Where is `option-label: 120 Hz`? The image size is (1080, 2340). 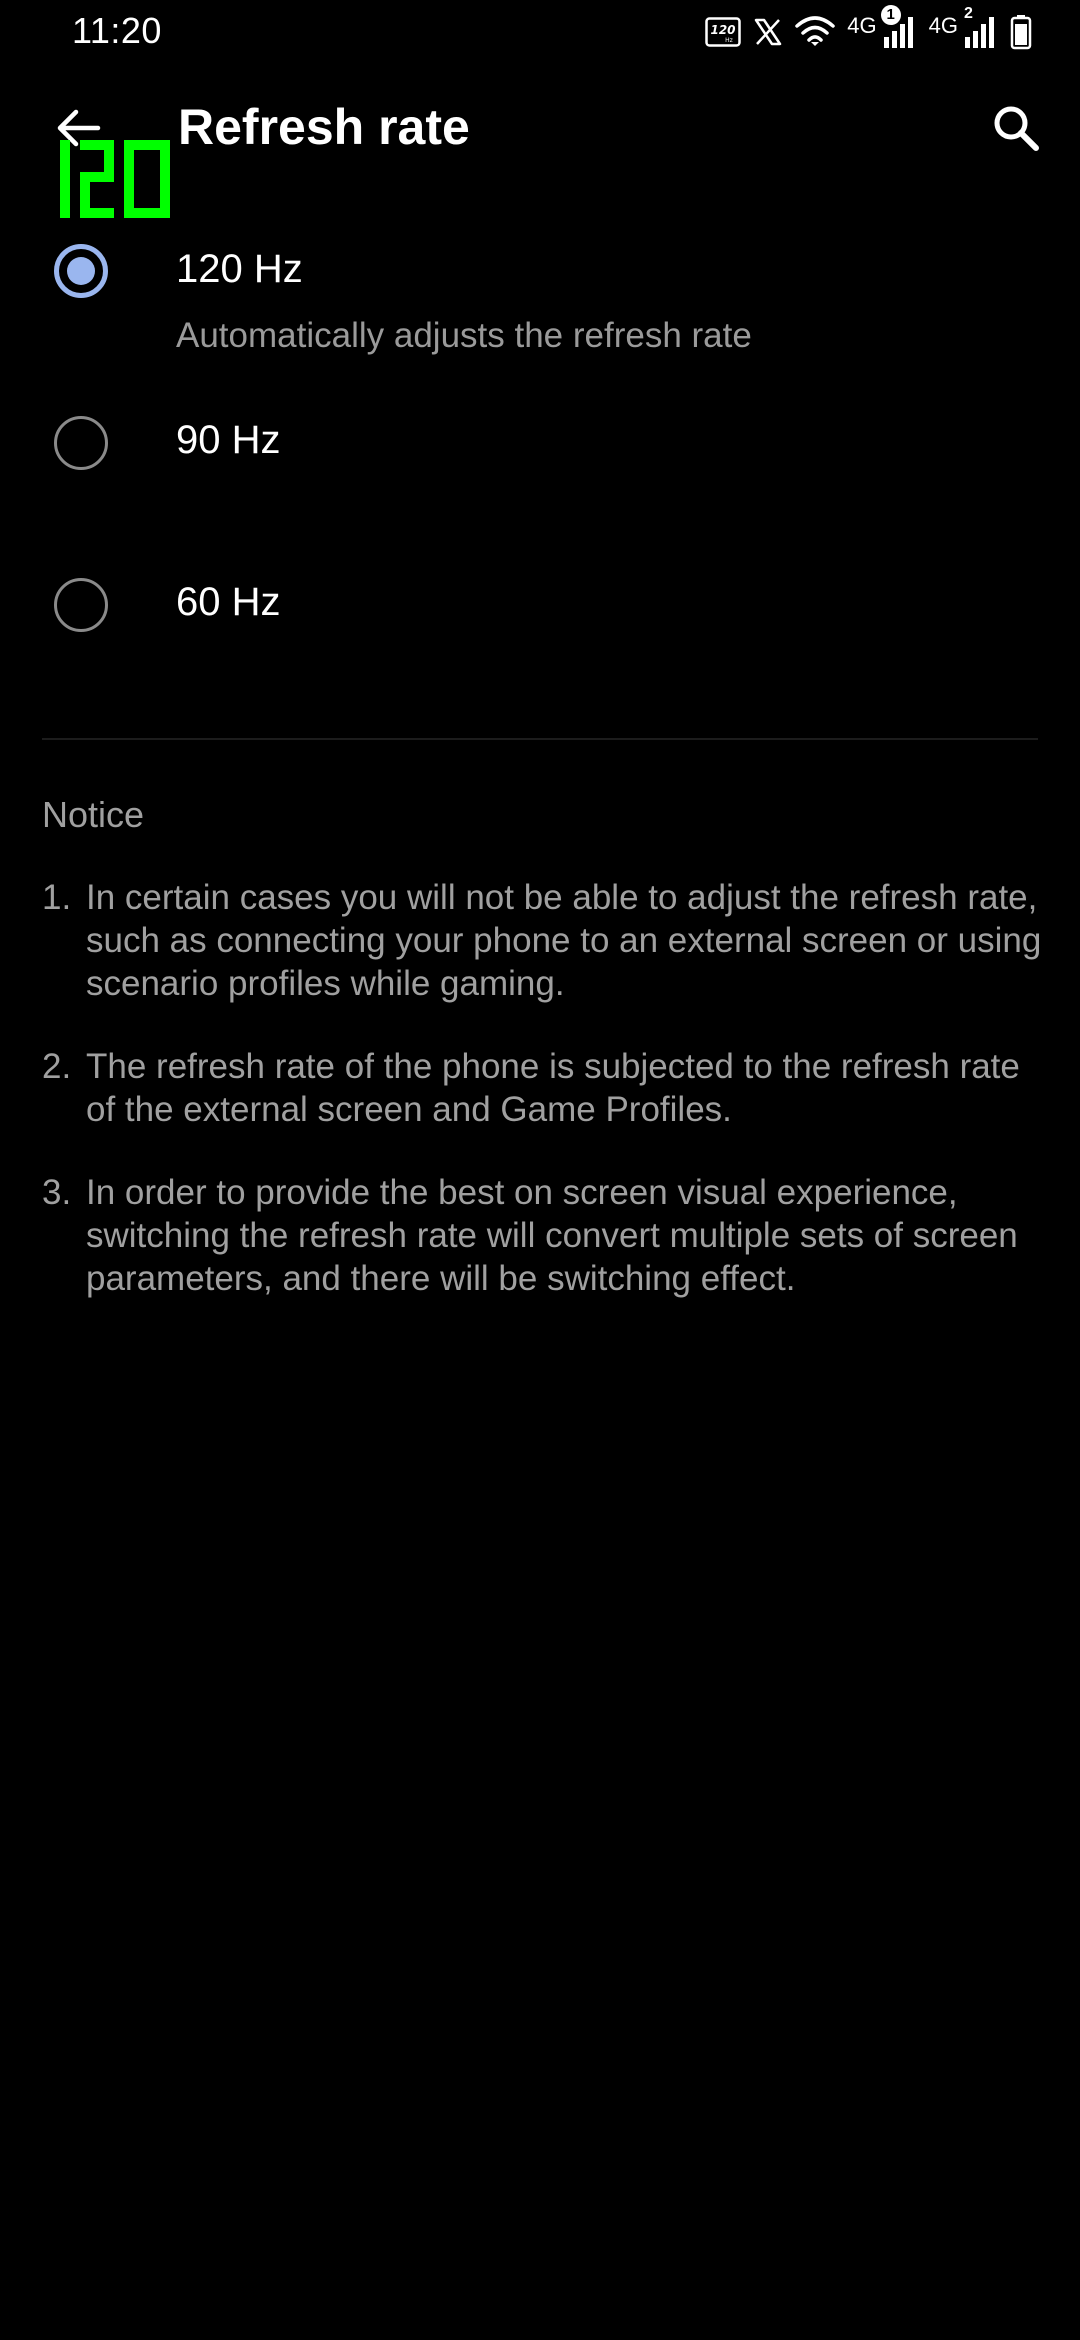 option-label: 120 Hz is located at coordinates (239, 269).